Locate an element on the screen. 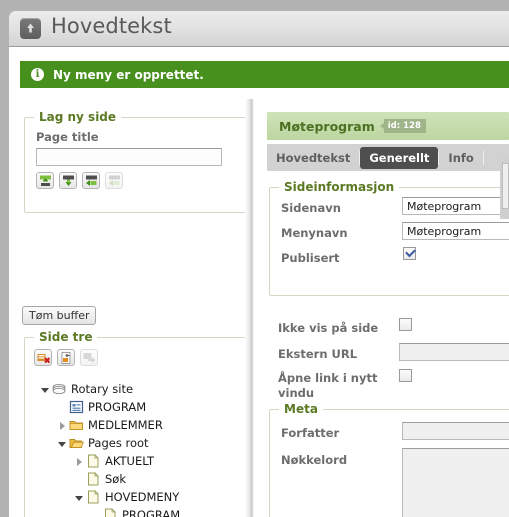  vertical-scrollbar is located at coordinates (504, 189).